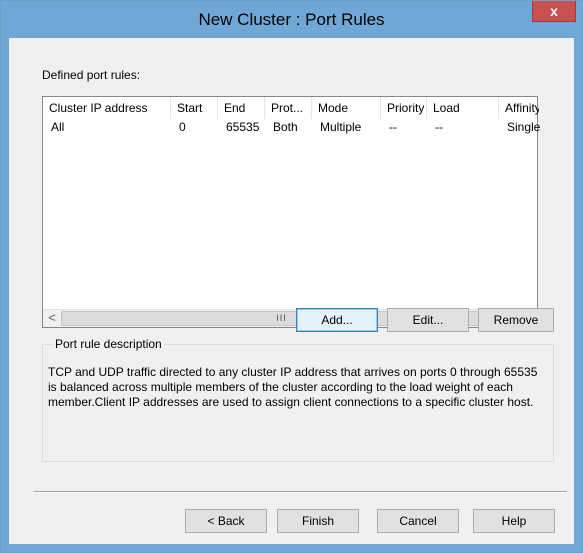  What do you see at coordinates (58, 127) in the screenshot?
I see `cell-cluster-ip: All` at bounding box center [58, 127].